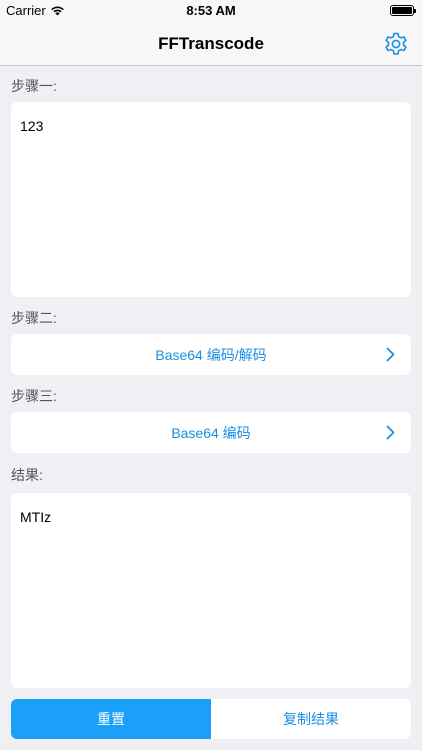 The height and width of the screenshot is (750, 422). Describe the element at coordinates (34, 396) in the screenshot. I see `step3-label: 步骤三:` at that location.